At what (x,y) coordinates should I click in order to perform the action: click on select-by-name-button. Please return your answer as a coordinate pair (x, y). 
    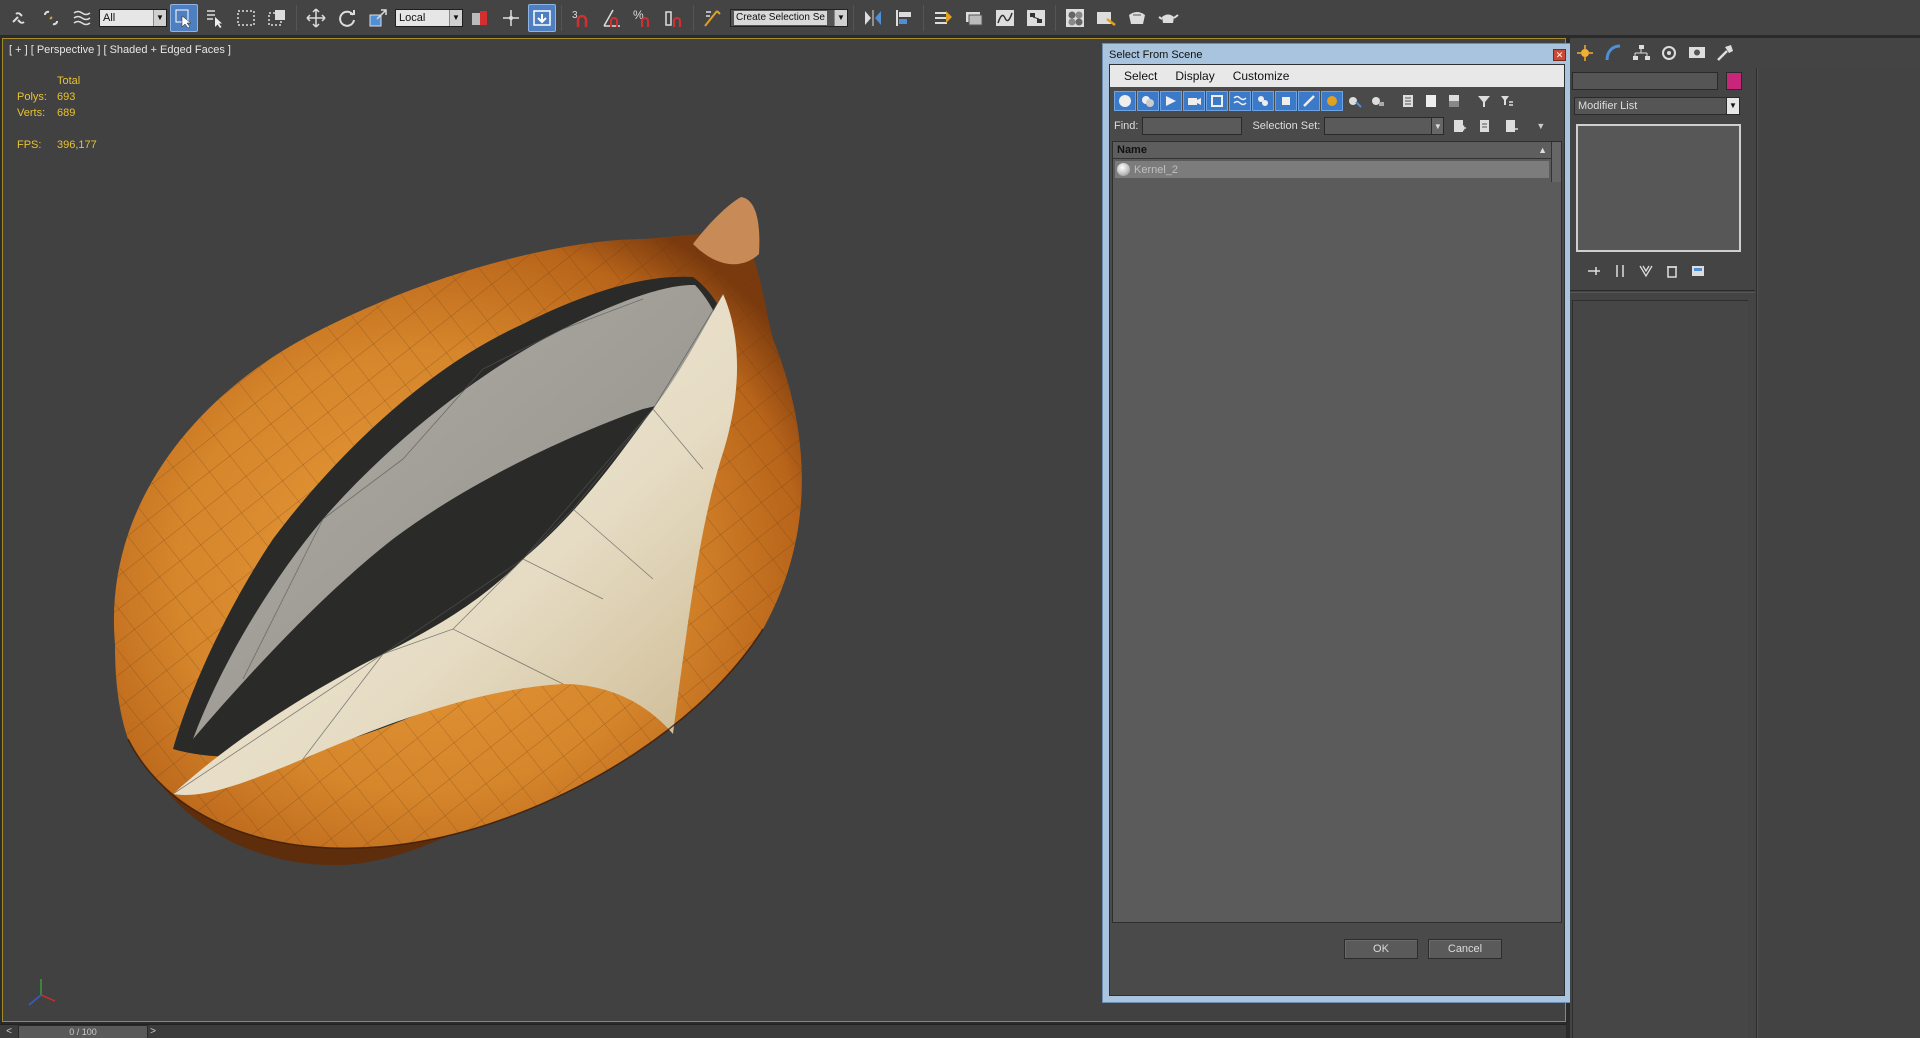
    Looking at the image, I should click on (215, 18).